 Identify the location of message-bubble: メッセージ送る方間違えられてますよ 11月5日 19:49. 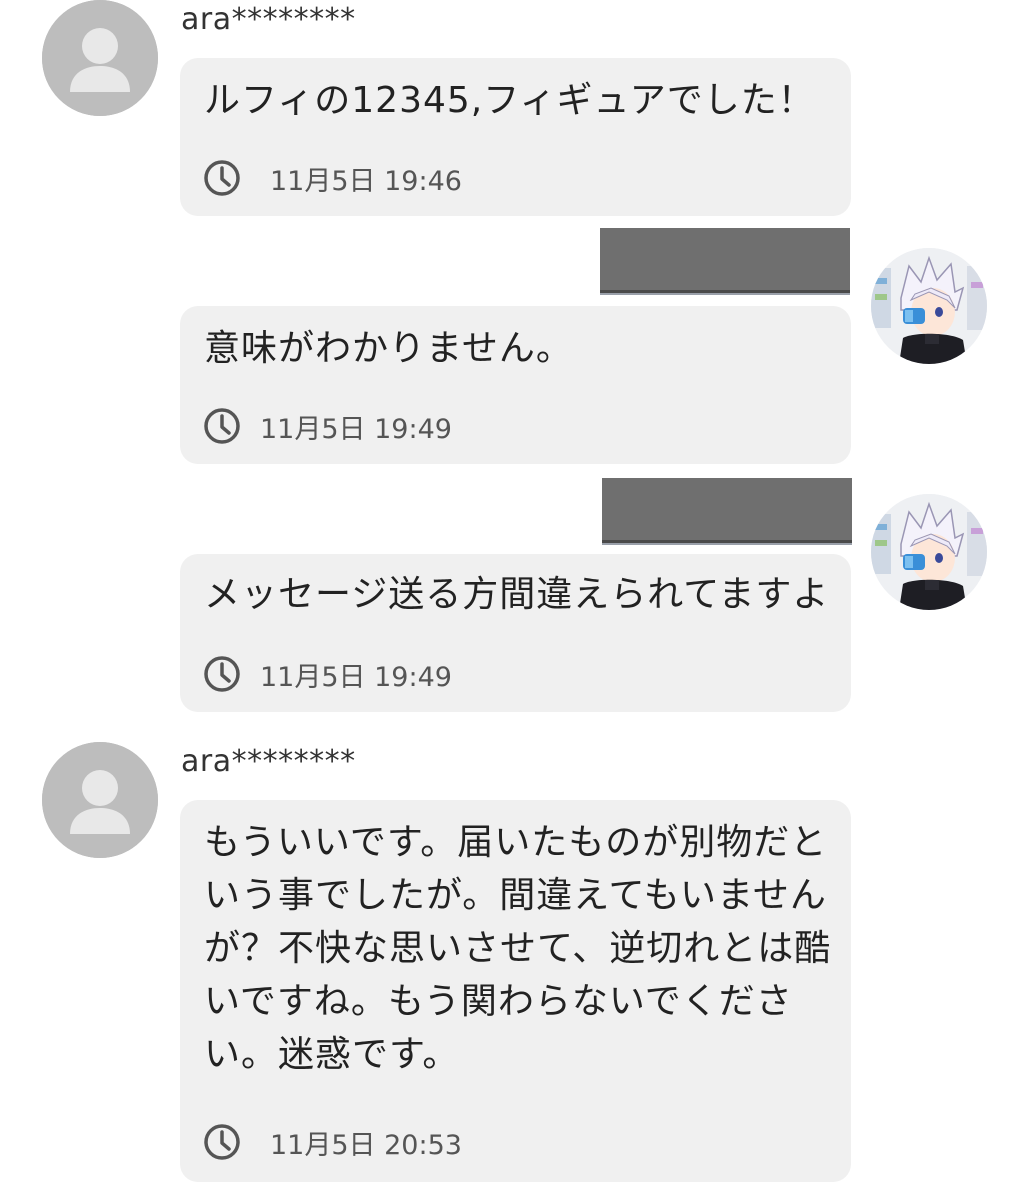
(515, 633).